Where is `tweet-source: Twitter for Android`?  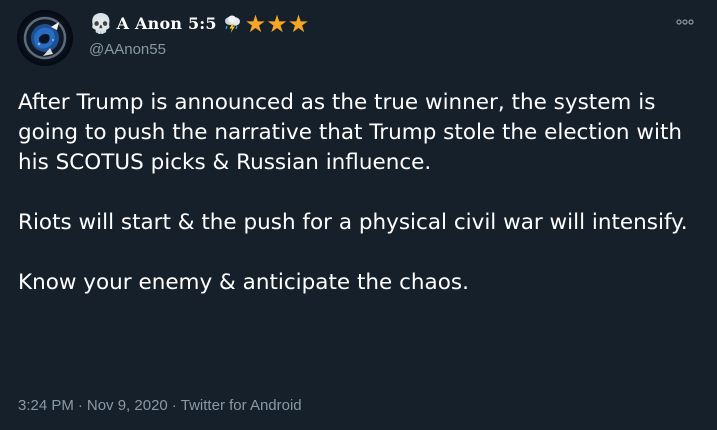
tweet-source: Twitter for Android is located at coordinates (241, 405).